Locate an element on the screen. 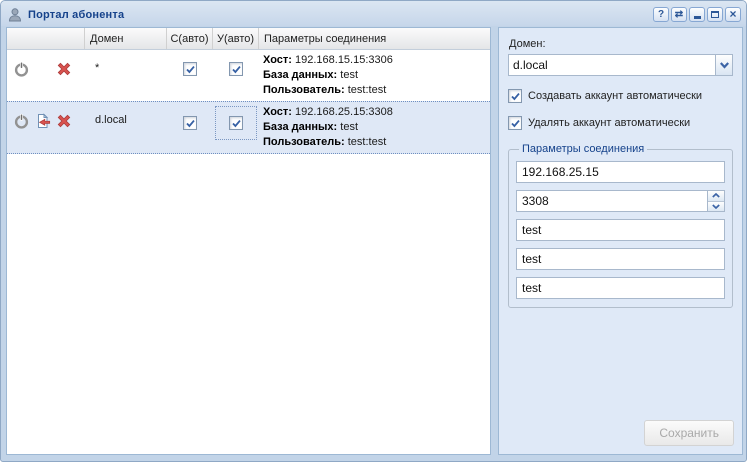  header-actions is located at coordinates (46, 38).